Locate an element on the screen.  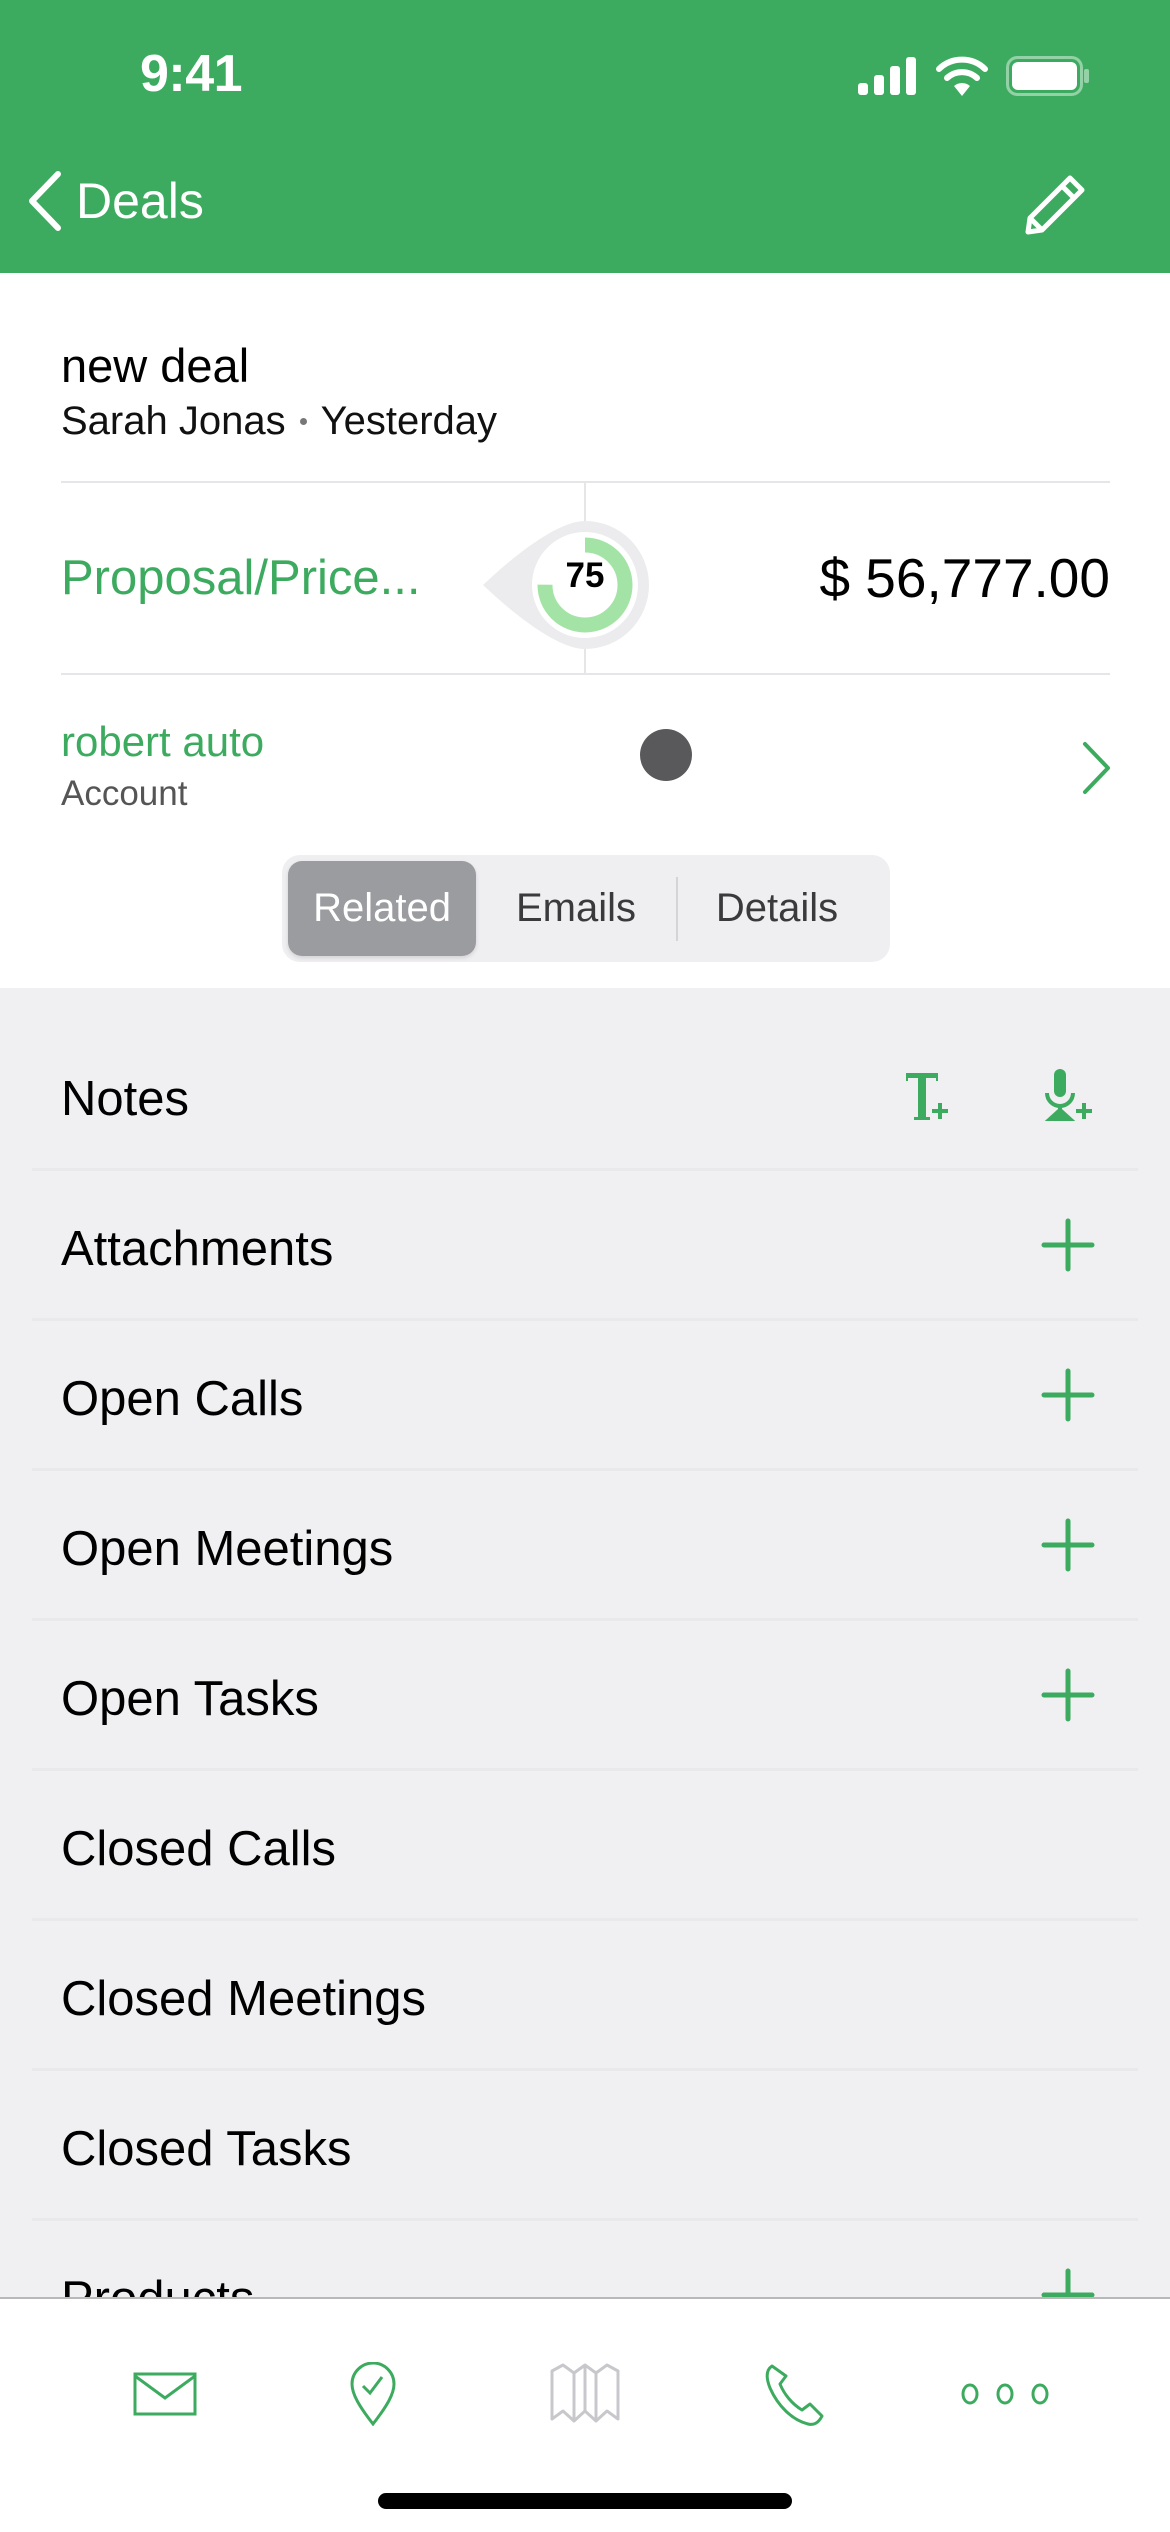
tab-details: Details is located at coordinates (776, 908).